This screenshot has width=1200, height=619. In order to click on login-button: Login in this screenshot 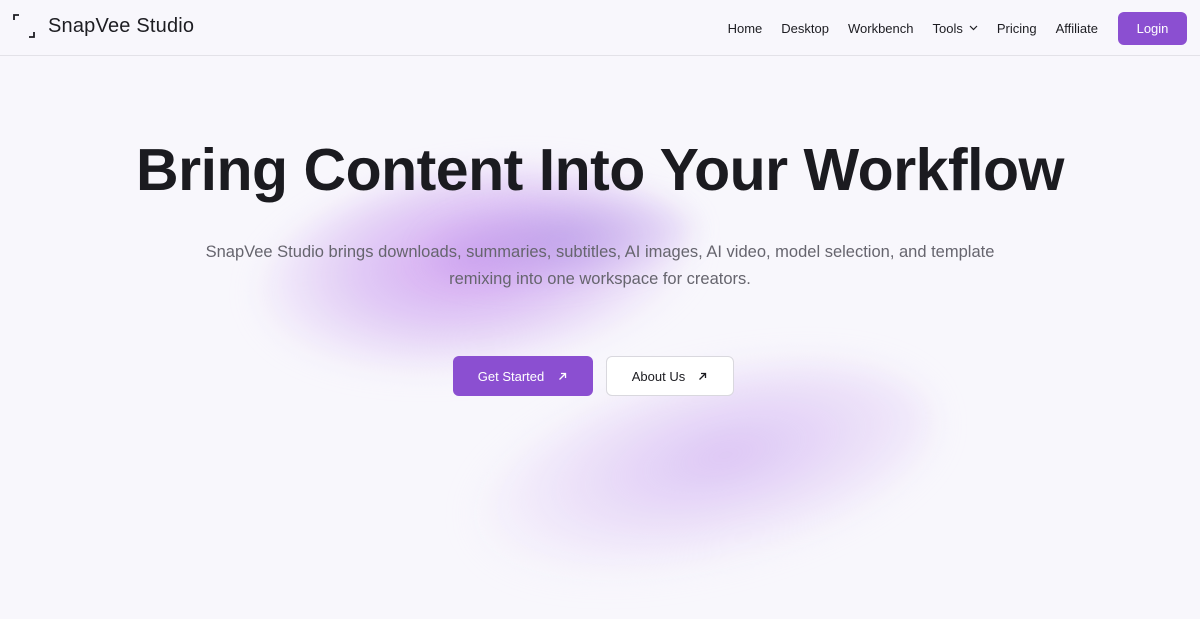, I will do `click(1152, 28)`.